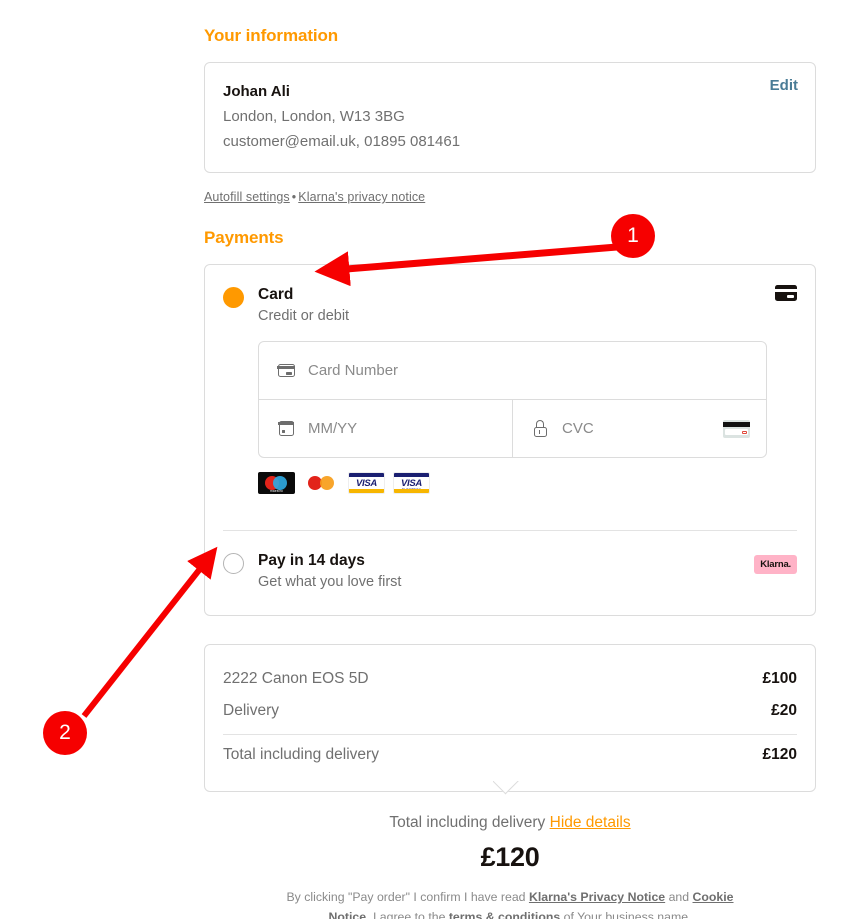  I want to click on klarna-privacy-notice-legal-link: Klarna's Privacy Notice, so click(597, 897).